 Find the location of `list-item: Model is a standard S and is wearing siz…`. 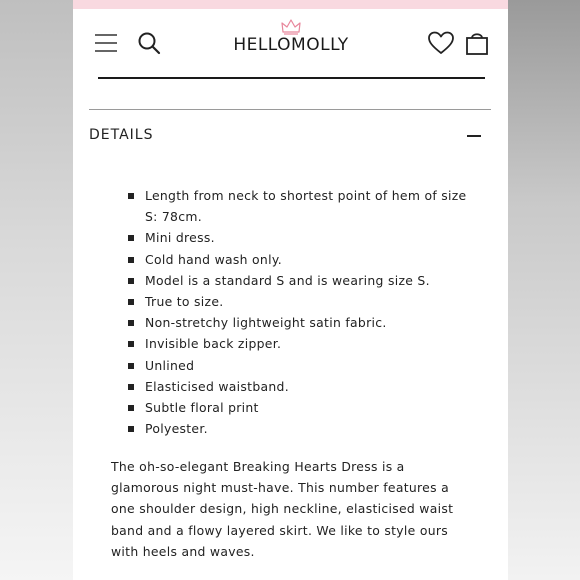

list-item: Model is a standard S and is wearing siz… is located at coordinates (303, 280).